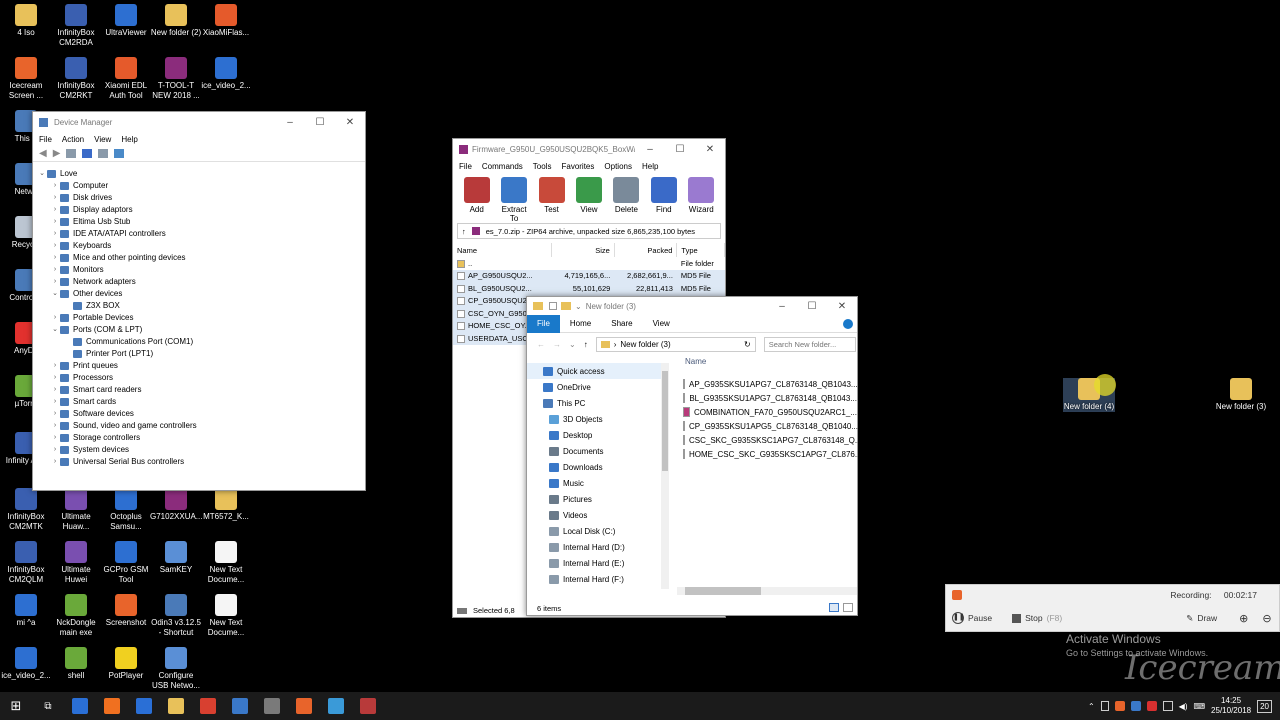 The width and height of the screenshot is (1280, 720). I want to click on tree-item: › Network adapters, so click(199, 282).